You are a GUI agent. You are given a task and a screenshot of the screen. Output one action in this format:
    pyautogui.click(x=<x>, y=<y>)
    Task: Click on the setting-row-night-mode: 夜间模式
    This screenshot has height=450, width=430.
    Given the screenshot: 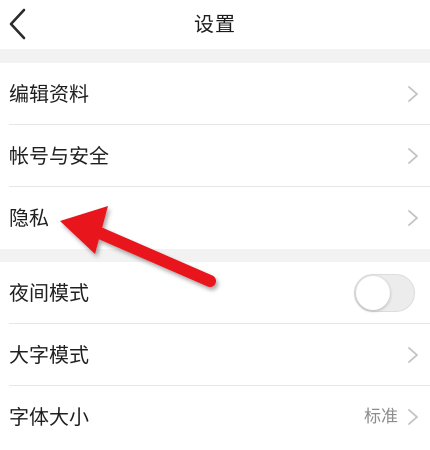 What is the action you would take?
    pyautogui.click(x=215, y=293)
    